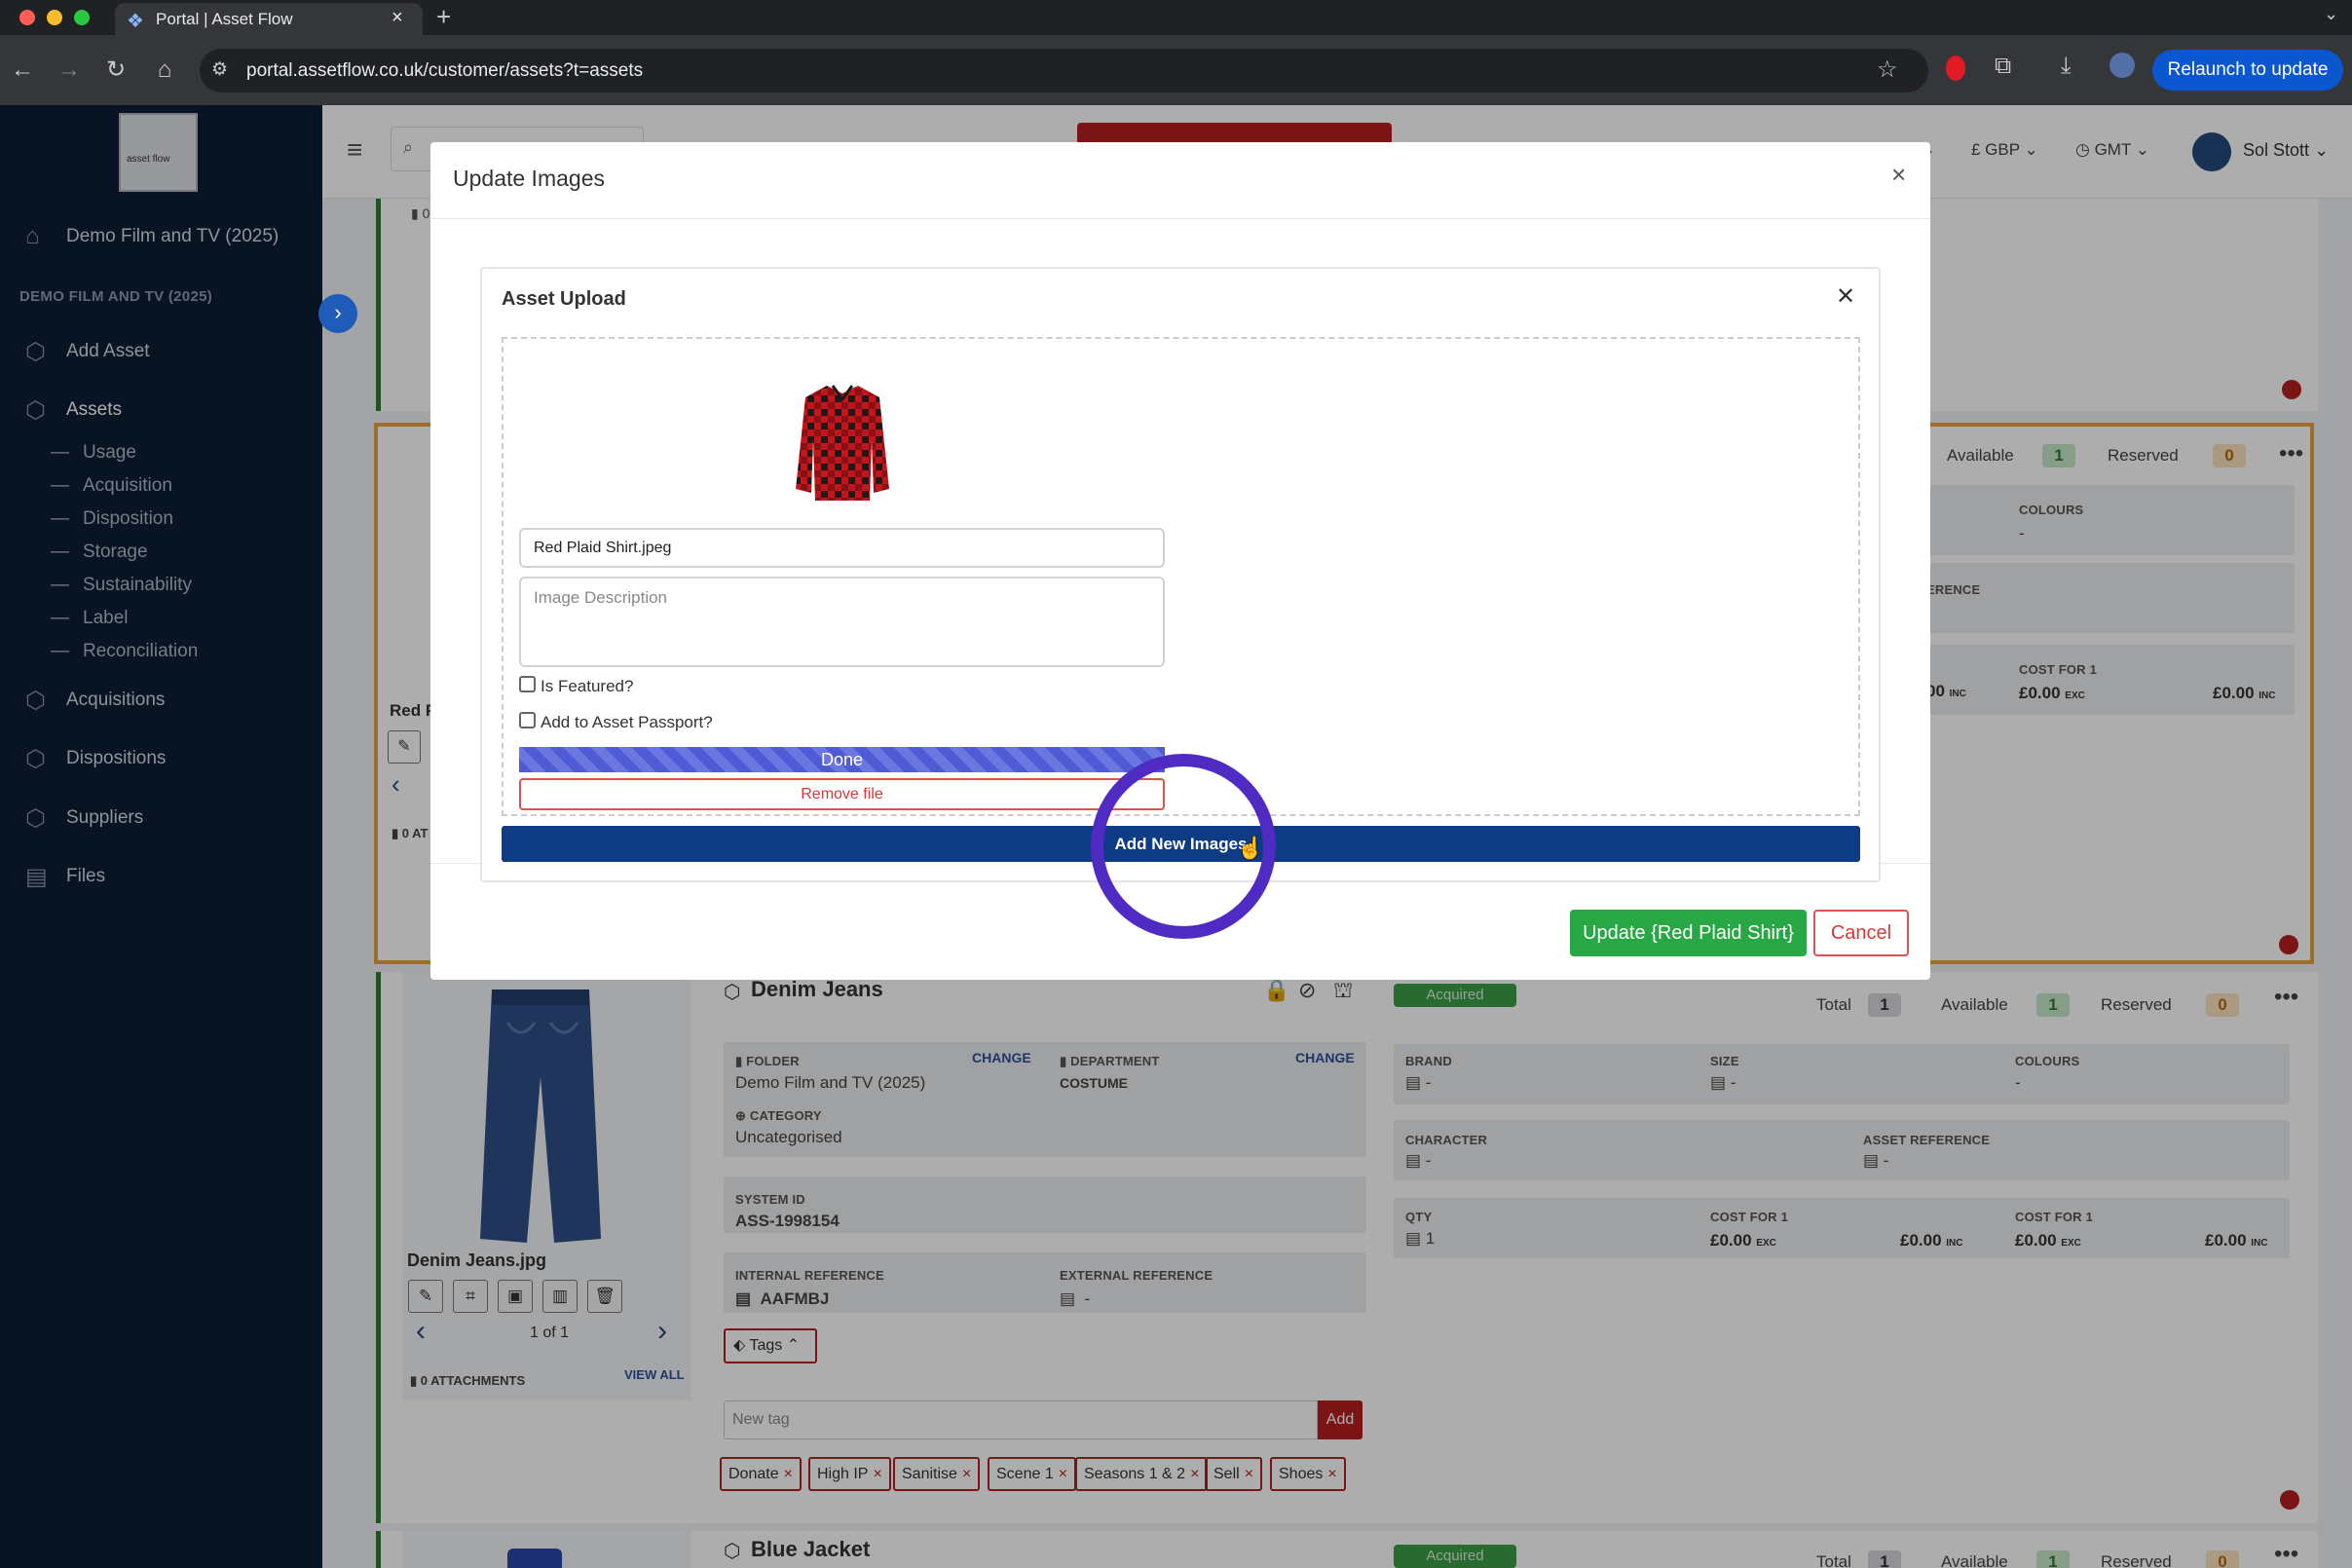 This screenshot has height=1568, width=2352. I want to click on modal-close-icon: ×, so click(1898, 175).